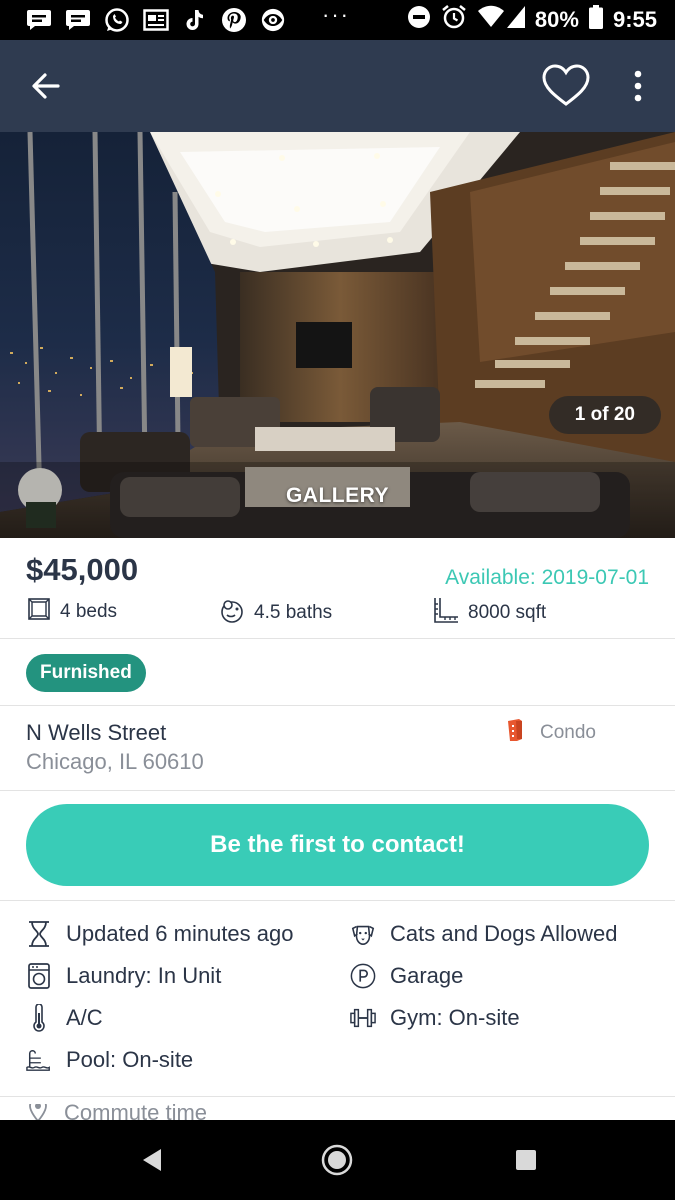  Describe the element at coordinates (46, 86) in the screenshot. I see `arrow-left-icon` at that location.